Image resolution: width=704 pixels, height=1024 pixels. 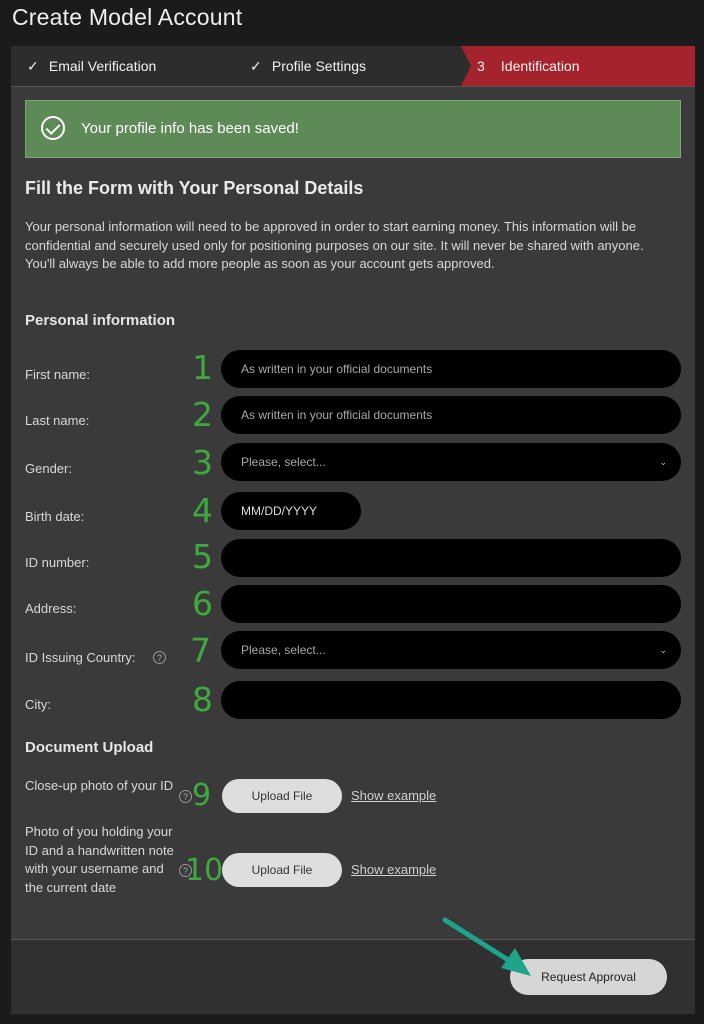 What do you see at coordinates (194, 188) in the screenshot?
I see `form-title: Fill the Form with Your Personal Details` at bounding box center [194, 188].